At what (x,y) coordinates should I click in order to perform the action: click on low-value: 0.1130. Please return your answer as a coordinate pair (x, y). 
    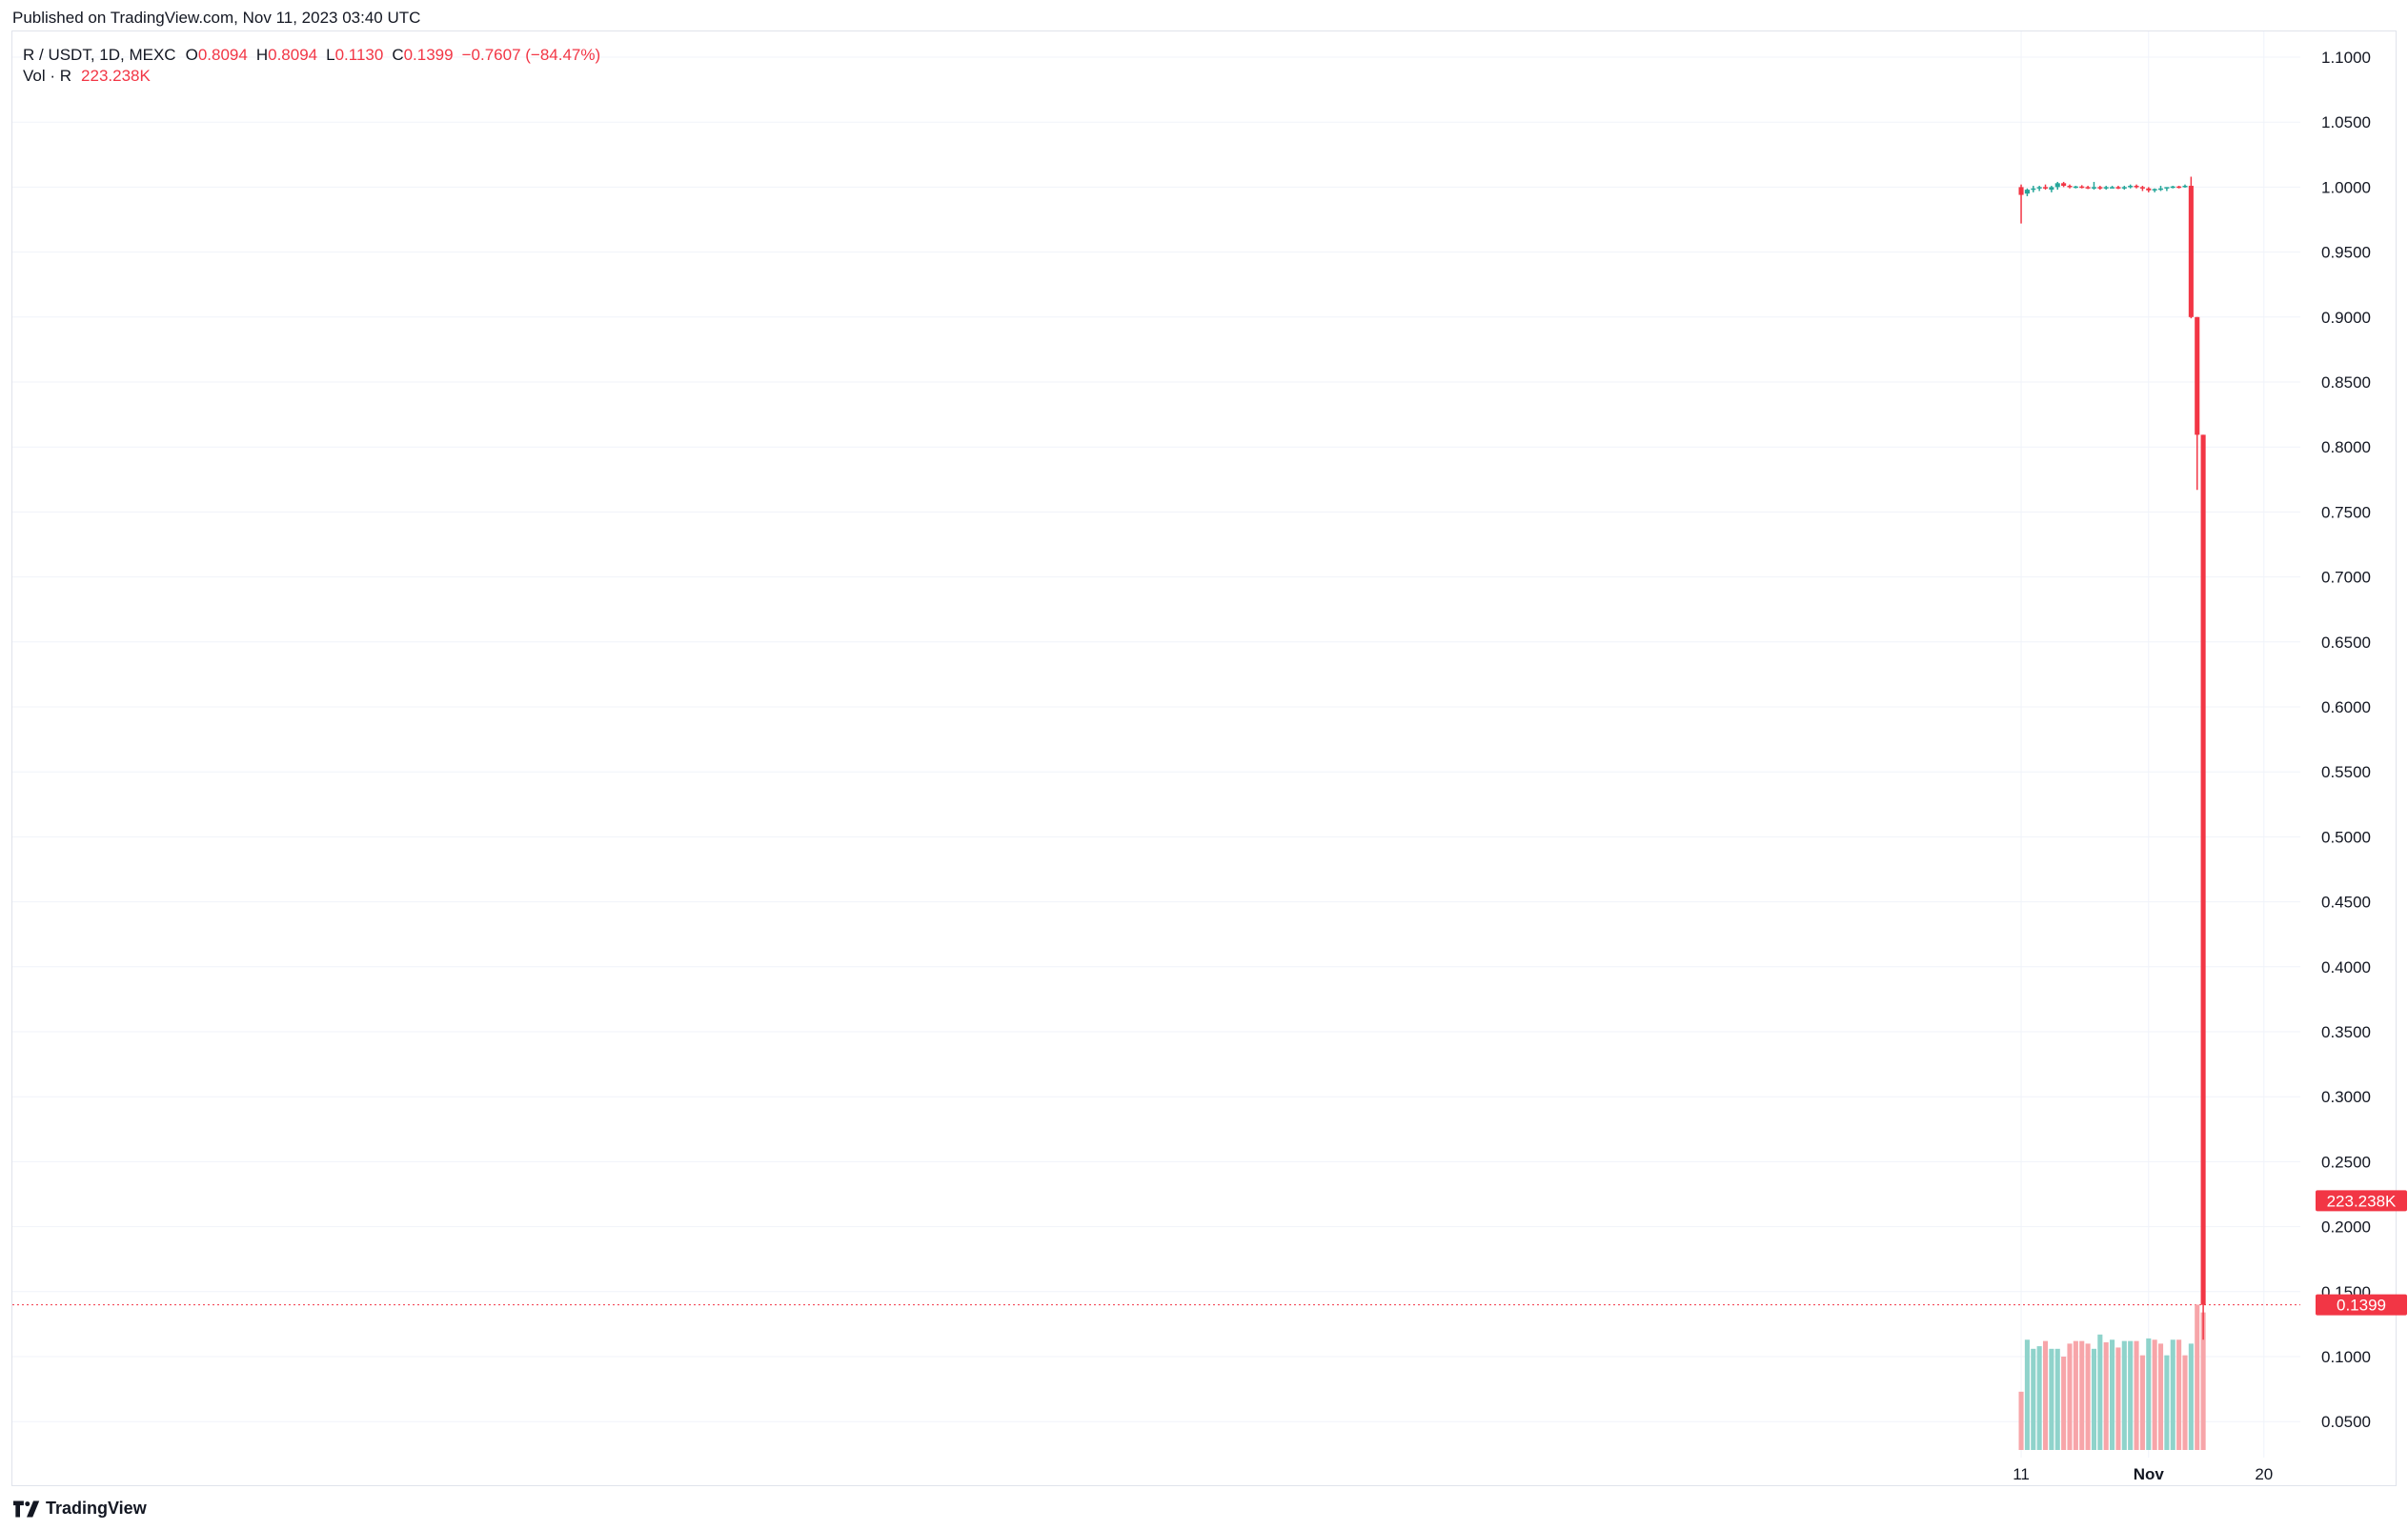
    Looking at the image, I should click on (359, 55).